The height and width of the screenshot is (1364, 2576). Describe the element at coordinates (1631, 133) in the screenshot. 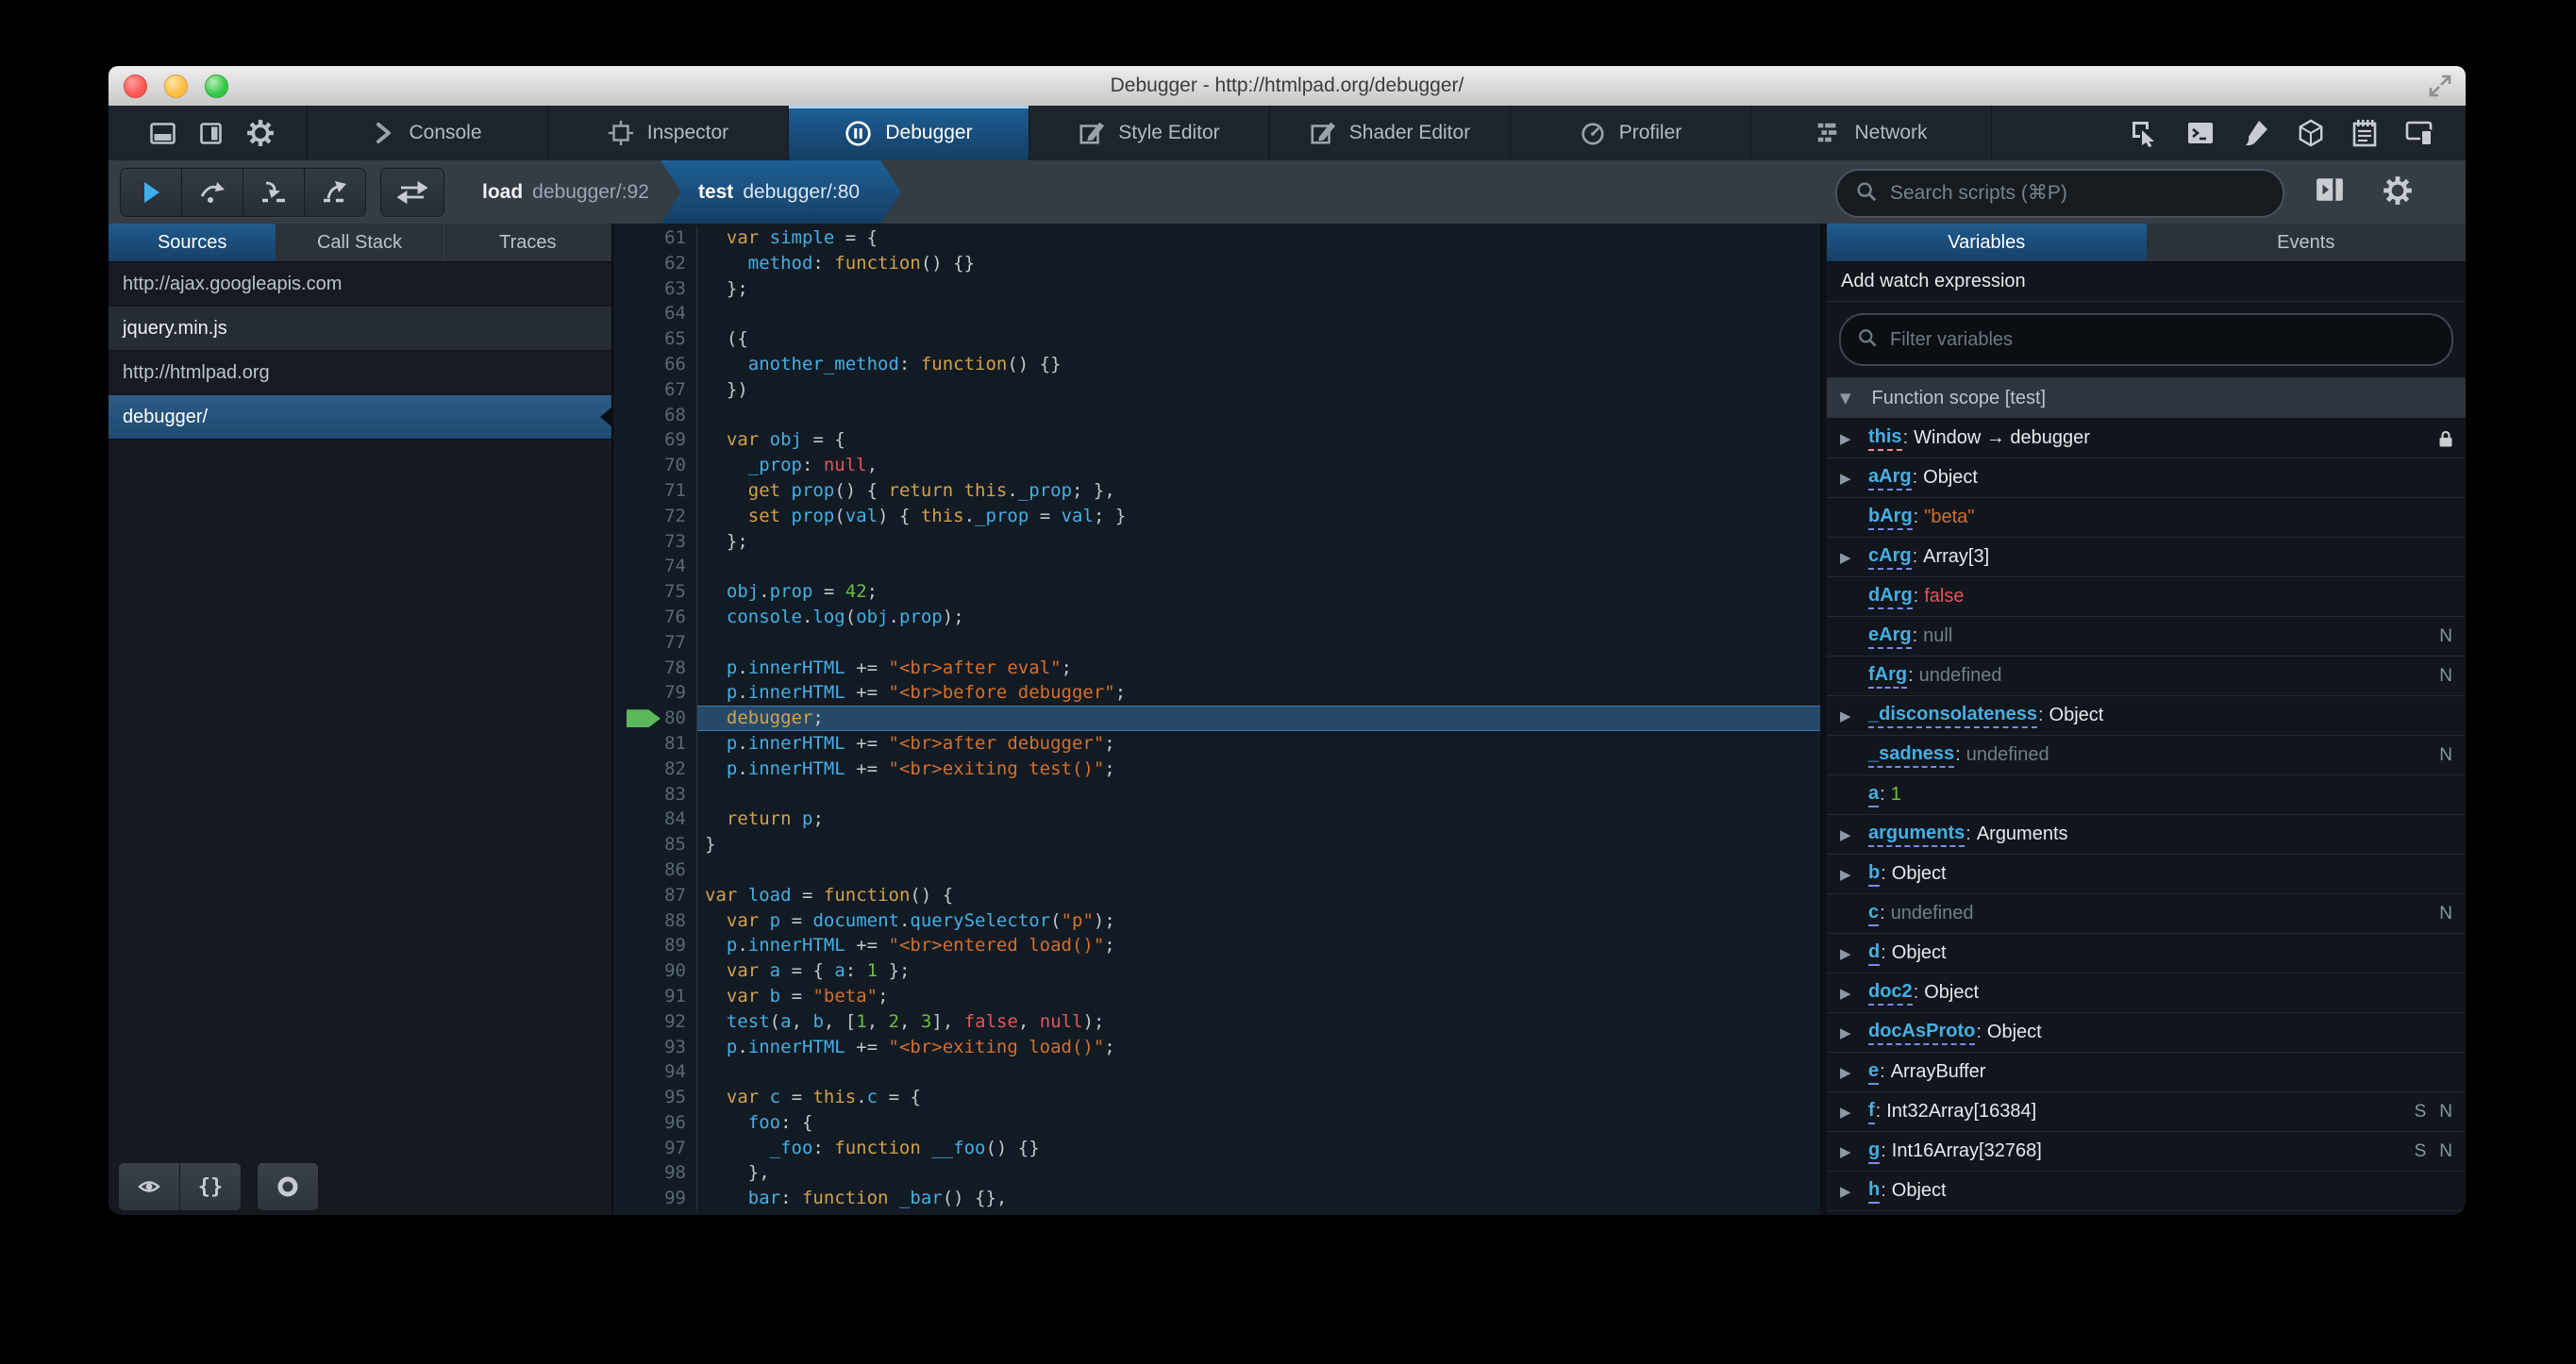

I see `tab-profiler: Profiler` at that location.